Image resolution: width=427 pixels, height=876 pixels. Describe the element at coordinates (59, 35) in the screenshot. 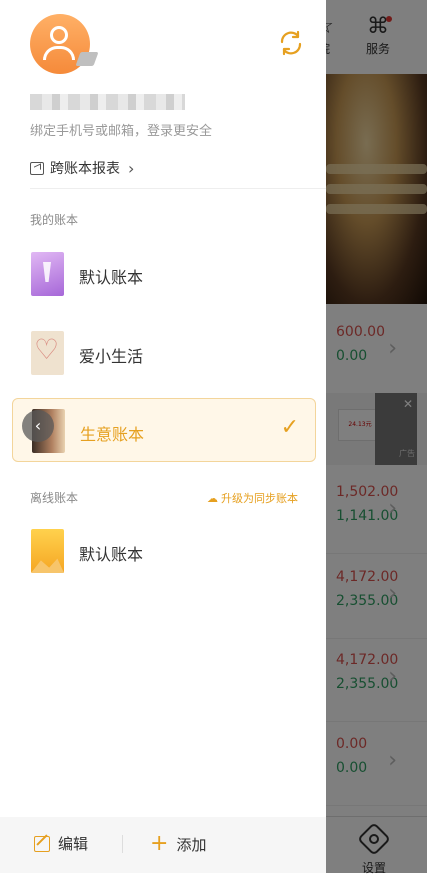

I see `user-icon` at that location.